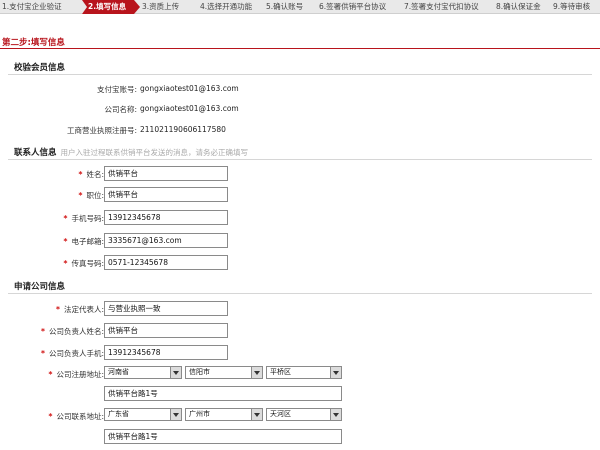  I want to click on registered-city-select: 信阳市, so click(224, 372).